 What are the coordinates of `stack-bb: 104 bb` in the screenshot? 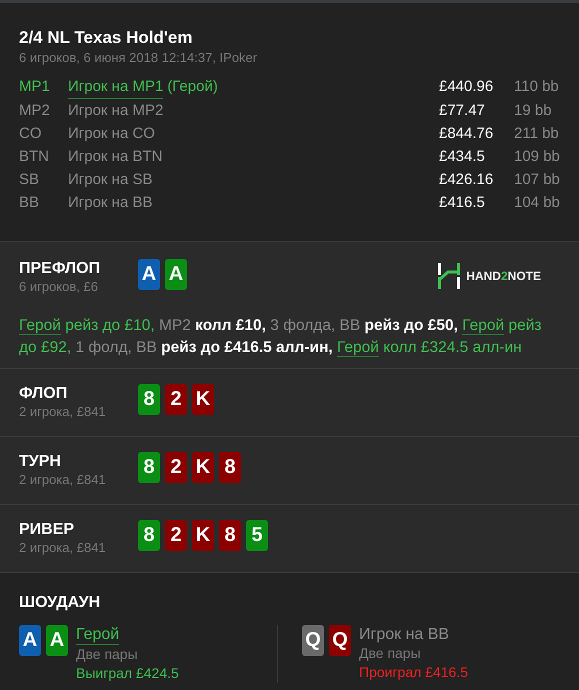 It's located at (537, 203).